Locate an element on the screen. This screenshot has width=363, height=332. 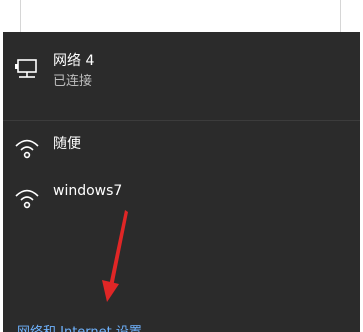
network-name: 网络 4 is located at coordinates (74, 61).